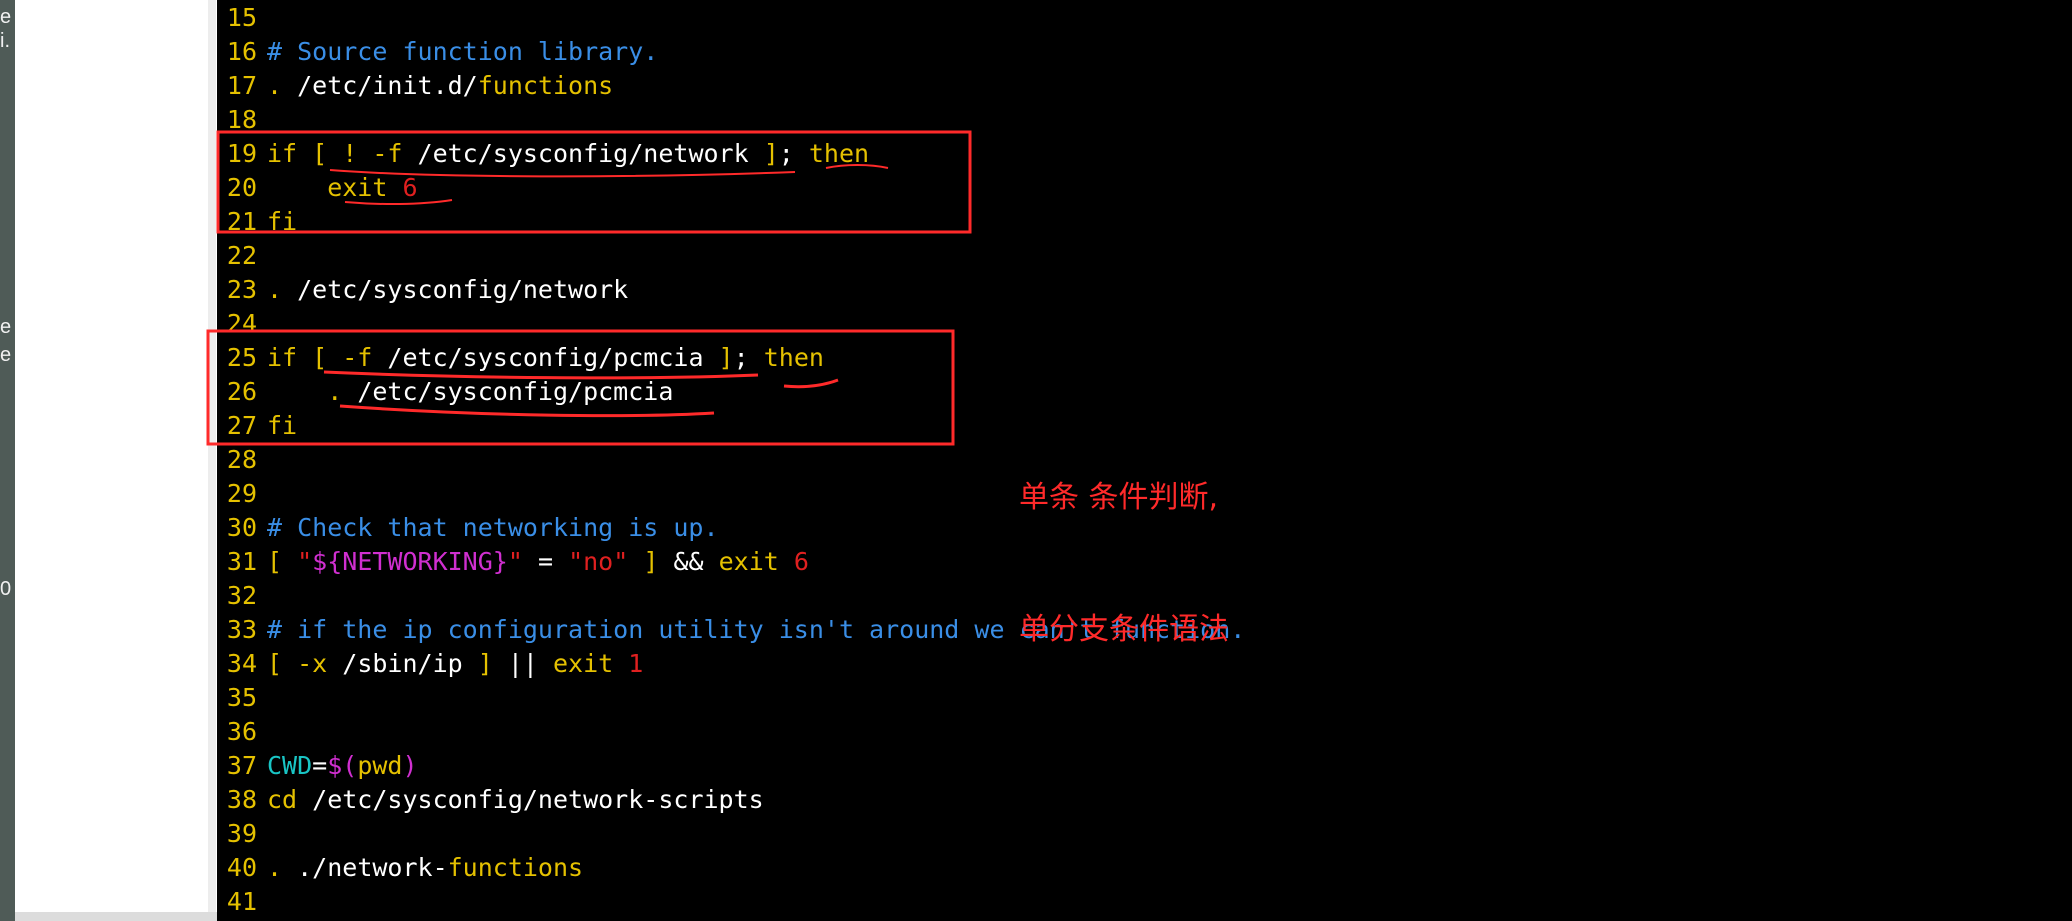  I want to click on code-line: 38 cd /etc/sysconfig/network-scripts, so click(490, 800).